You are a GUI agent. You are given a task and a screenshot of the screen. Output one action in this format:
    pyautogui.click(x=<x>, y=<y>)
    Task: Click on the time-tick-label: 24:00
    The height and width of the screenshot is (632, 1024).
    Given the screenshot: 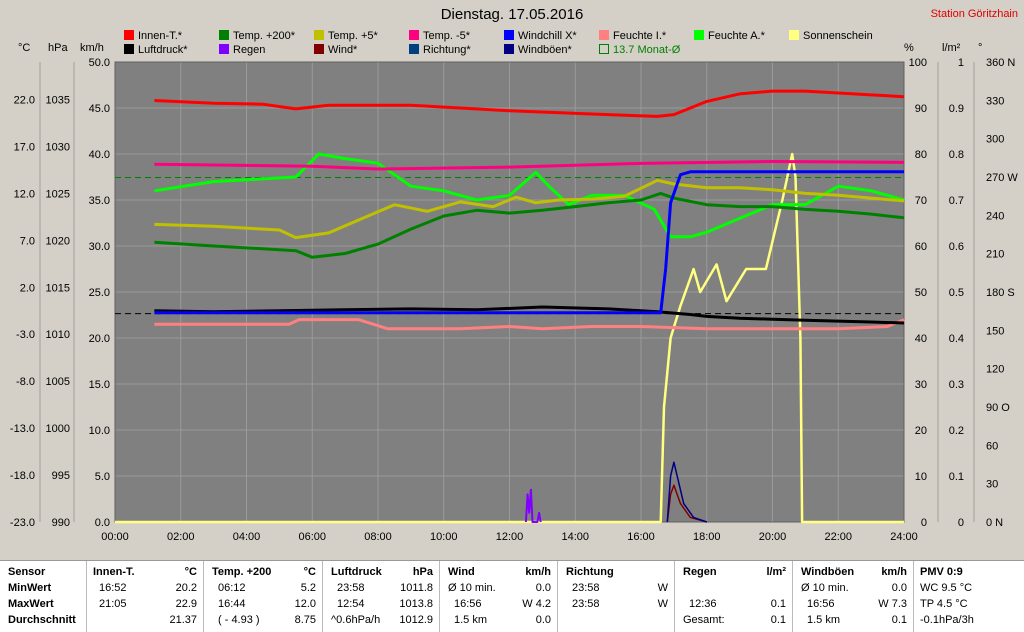 What is the action you would take?
    pyautogui.click(x=904, y=537)
    